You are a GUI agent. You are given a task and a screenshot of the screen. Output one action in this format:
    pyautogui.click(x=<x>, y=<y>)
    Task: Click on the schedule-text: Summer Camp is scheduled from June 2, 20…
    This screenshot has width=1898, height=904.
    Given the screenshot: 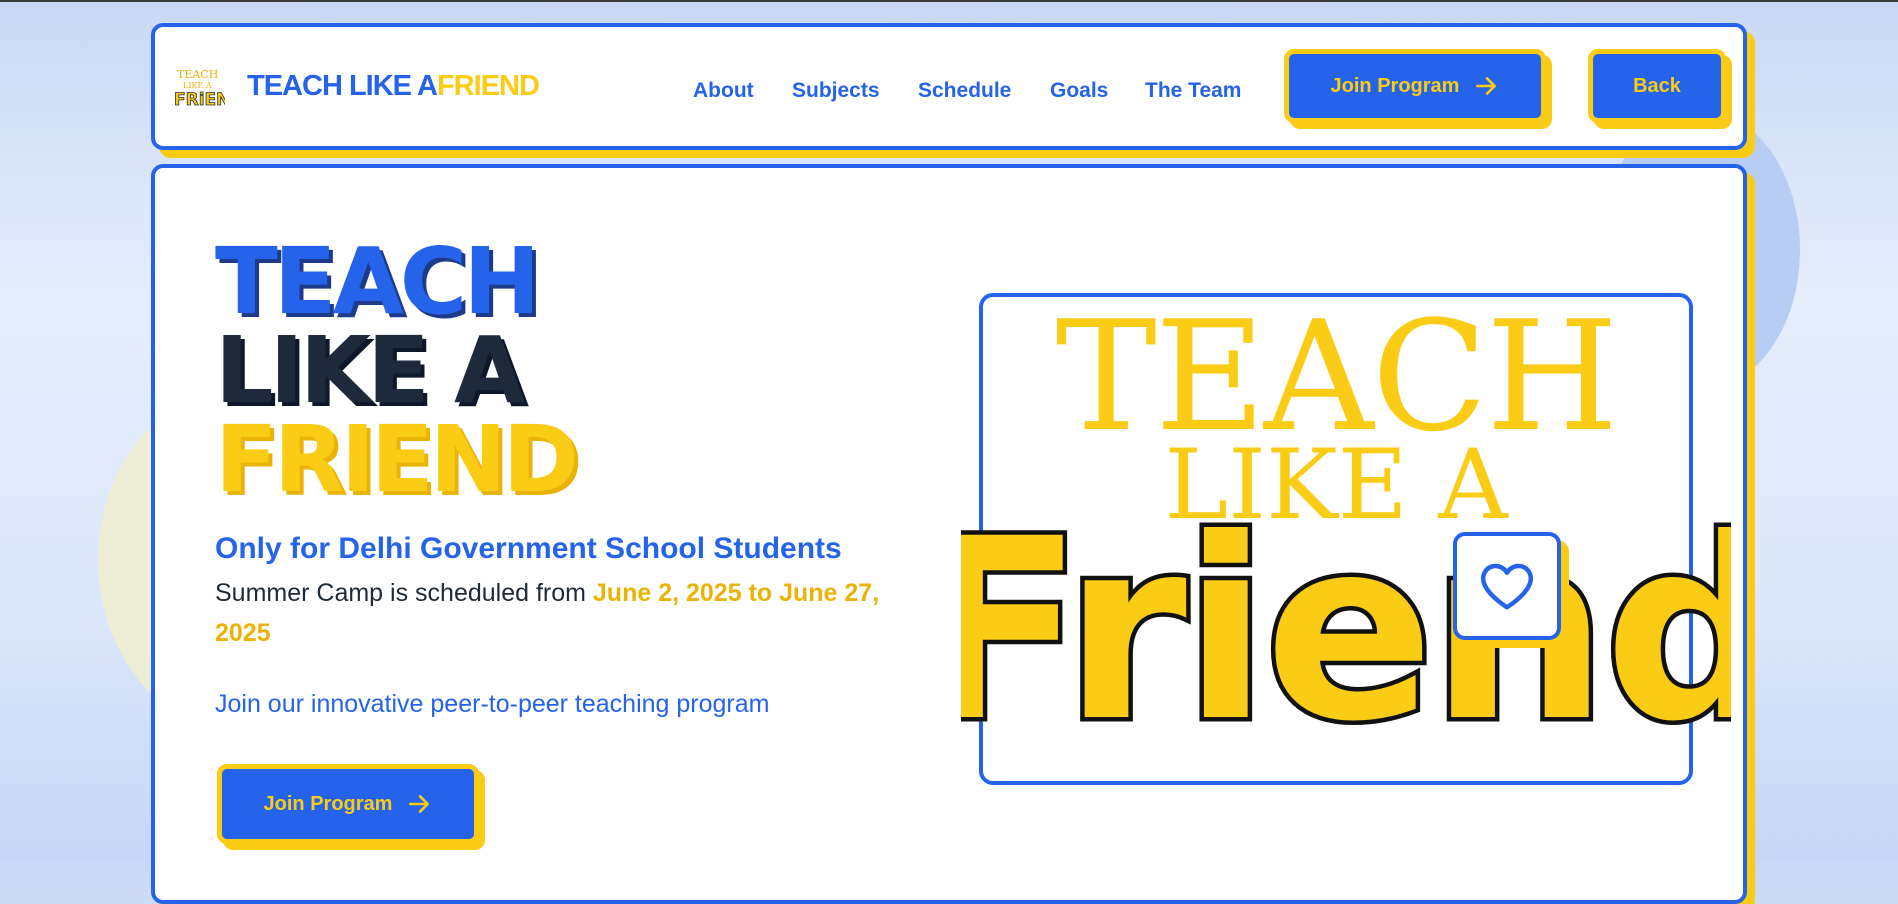 What is the action you would take?
    pyautogui.click(x=575, y=613)
    